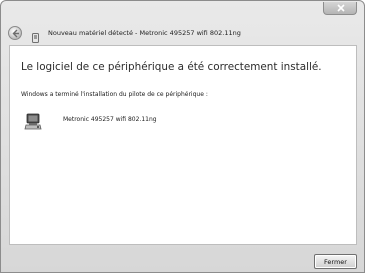  Describe the element at coordinates (33, 122) in the screenshot. I see `network-adapter-icon` at that location.